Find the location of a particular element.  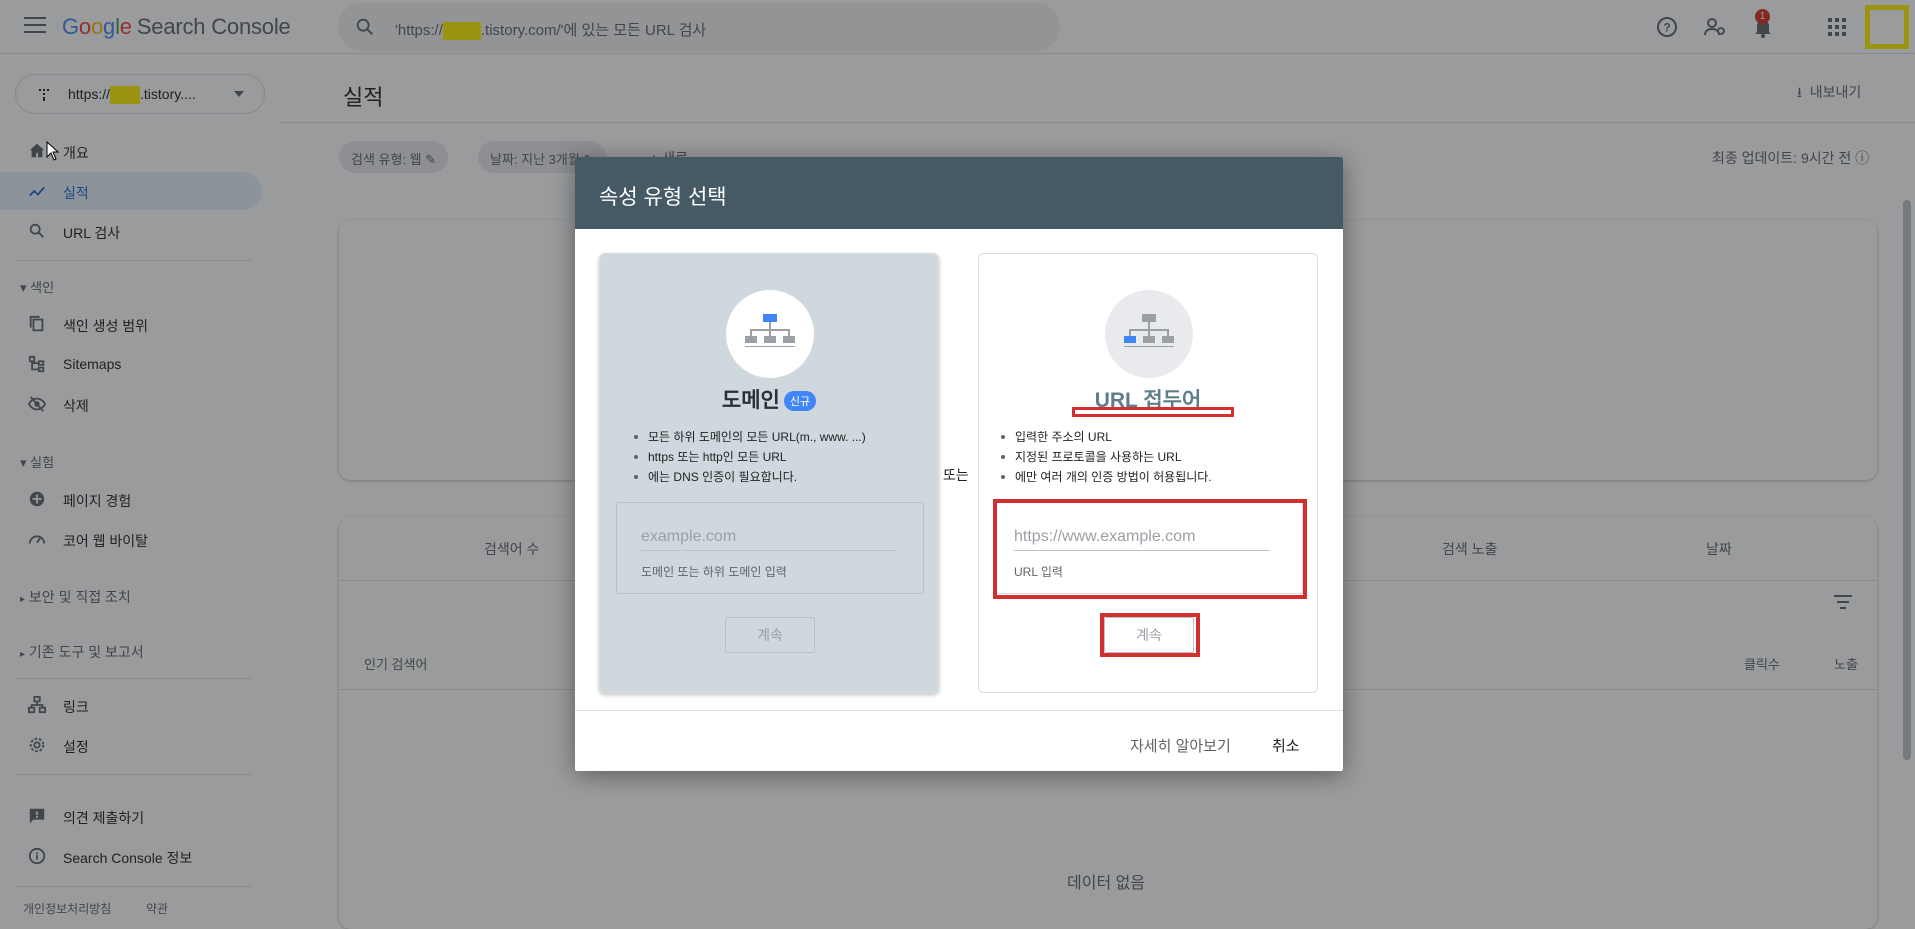

url-prefix-sitemap-icon is located at coordinates (1149, 334).